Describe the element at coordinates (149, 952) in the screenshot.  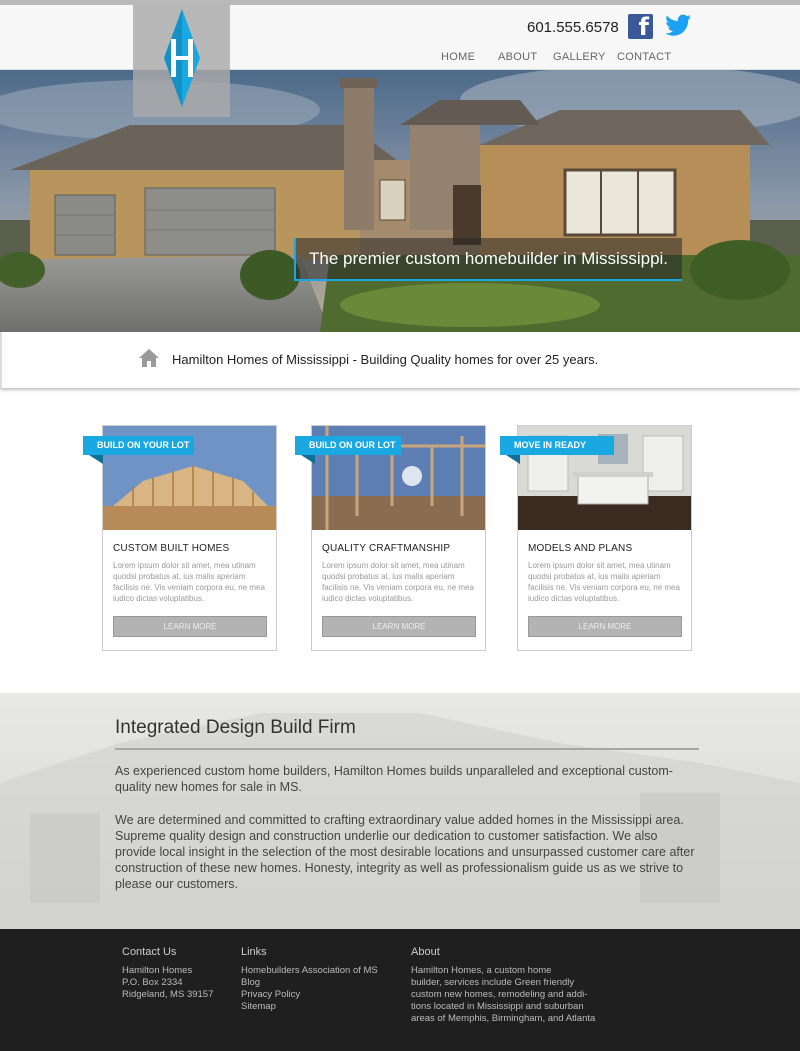
I see `footer-contact-heading: Contact Us` at that location.